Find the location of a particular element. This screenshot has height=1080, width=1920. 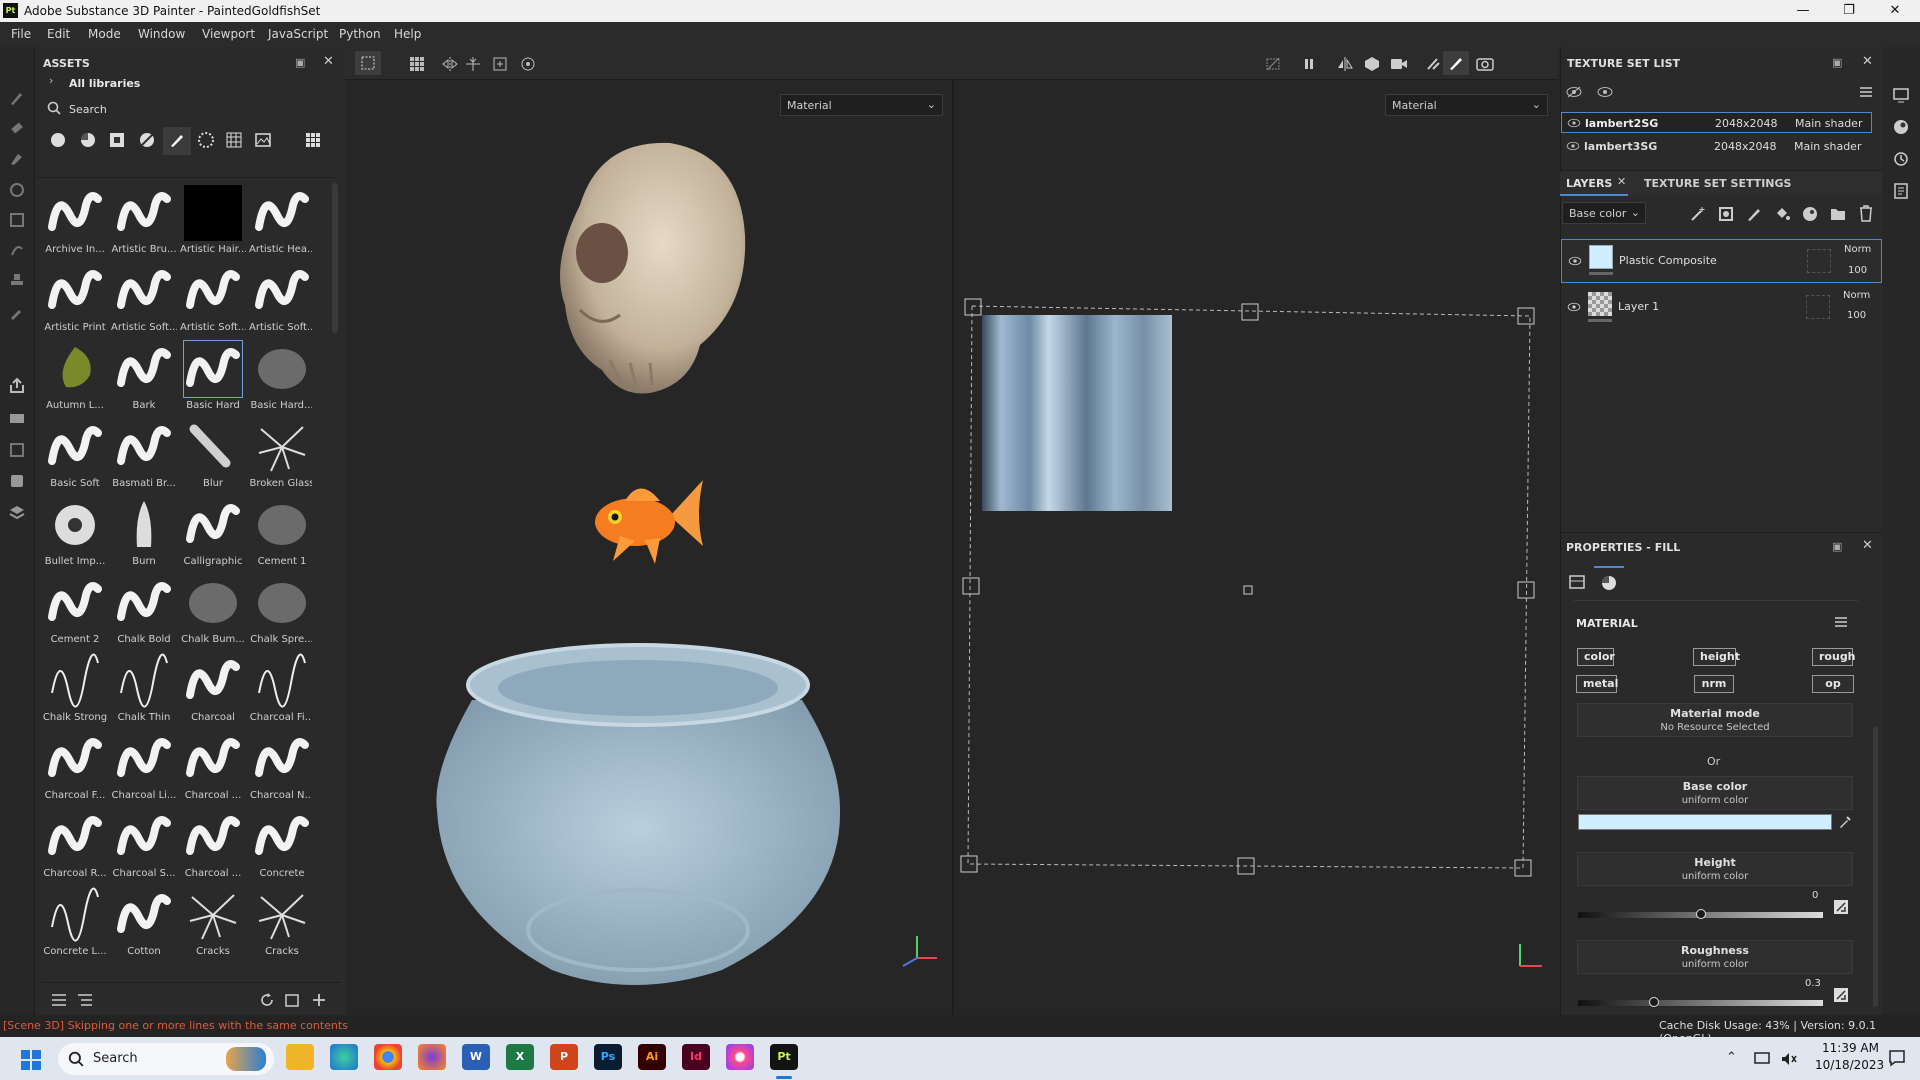

brush-item: Chalk Bold is located at coordinates (144, 611).